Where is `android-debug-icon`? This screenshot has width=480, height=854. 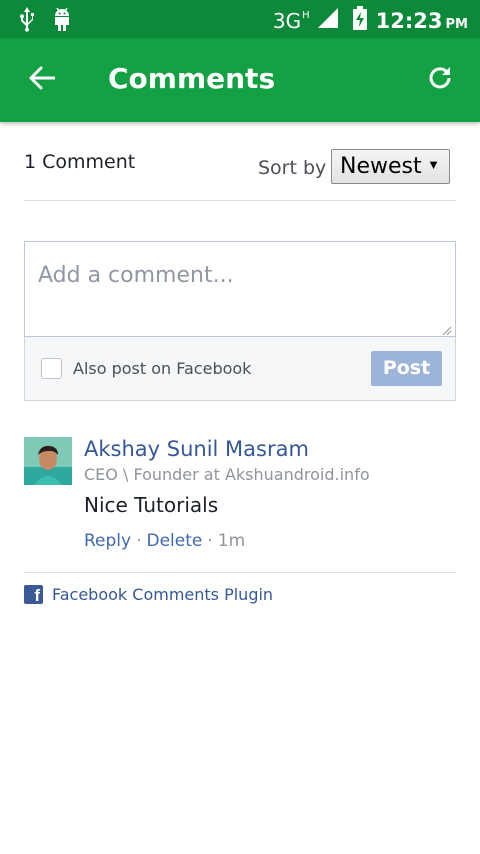
android-debug-icon is located at coordinates (62, 21).